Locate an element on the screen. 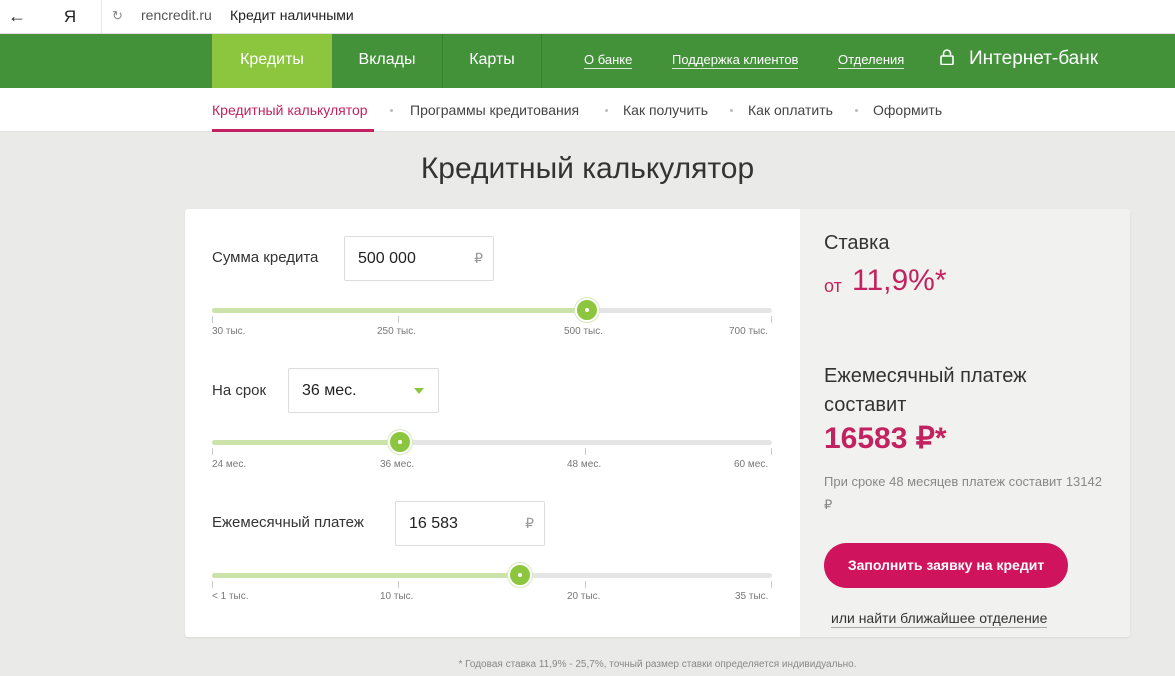  term-slider-handle is located at coordinates (400, 442).